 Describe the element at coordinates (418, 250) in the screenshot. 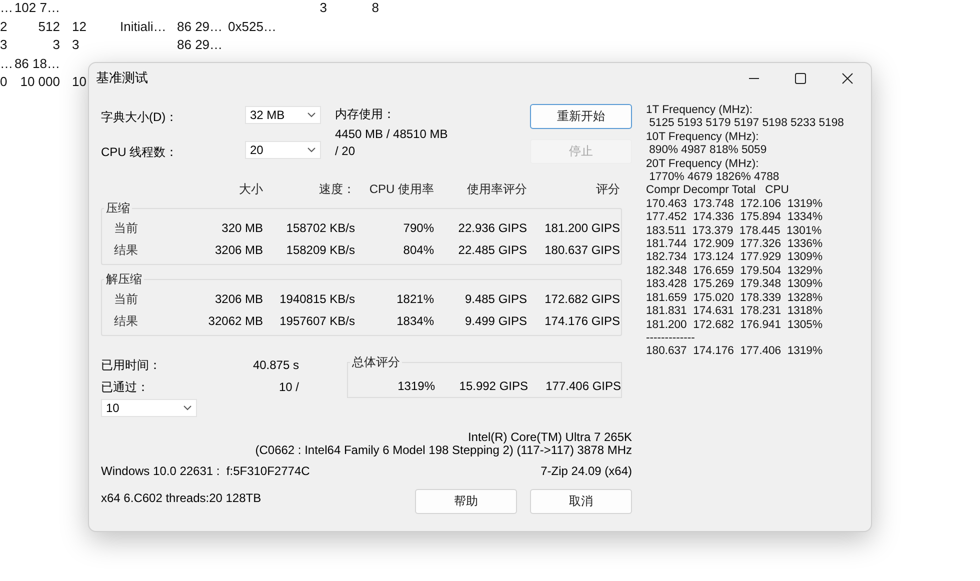

I see `table-cell-text: 804%` at that location.